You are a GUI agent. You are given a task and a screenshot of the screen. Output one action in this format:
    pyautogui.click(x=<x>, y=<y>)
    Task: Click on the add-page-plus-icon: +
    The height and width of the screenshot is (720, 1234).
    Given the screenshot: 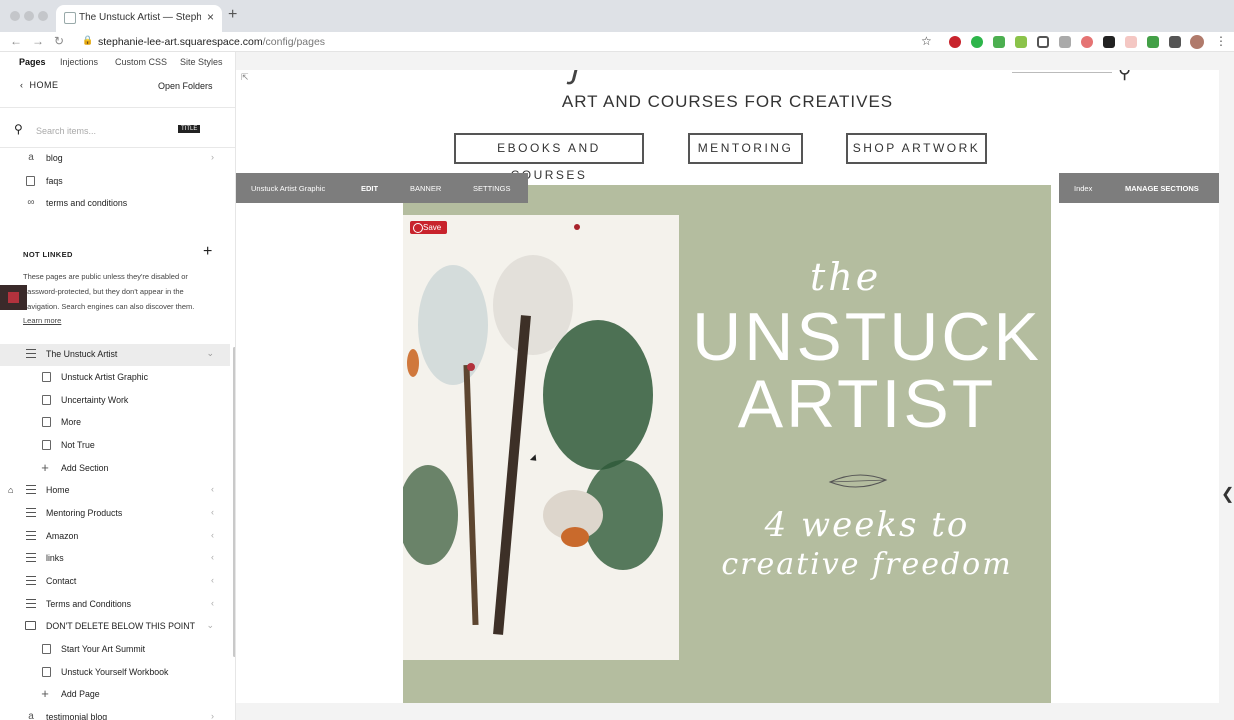 What is the action you would take?
    pyautogui.click(x=207, y=252)
    